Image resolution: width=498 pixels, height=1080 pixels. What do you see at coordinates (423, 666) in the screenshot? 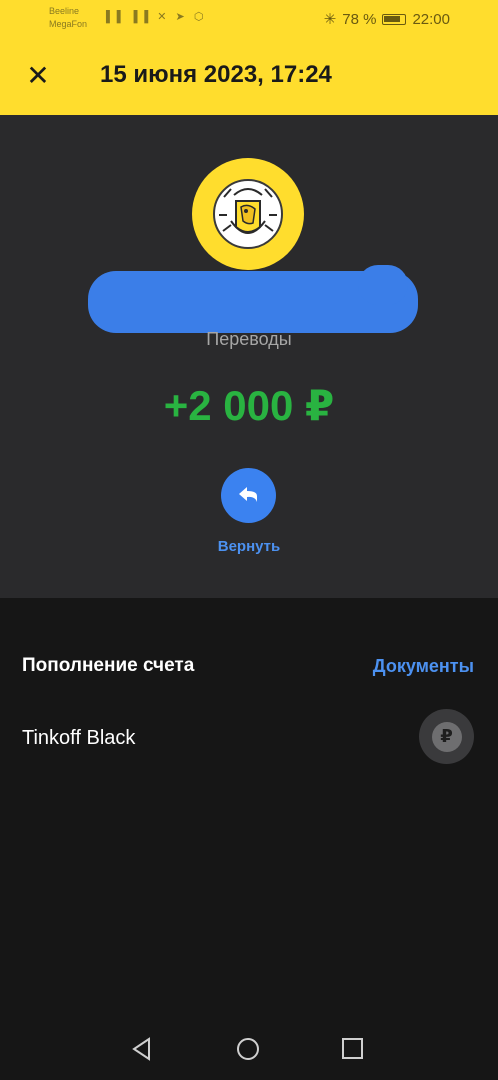
I see `documents-link: Документы` at bounding box center [423, 666].